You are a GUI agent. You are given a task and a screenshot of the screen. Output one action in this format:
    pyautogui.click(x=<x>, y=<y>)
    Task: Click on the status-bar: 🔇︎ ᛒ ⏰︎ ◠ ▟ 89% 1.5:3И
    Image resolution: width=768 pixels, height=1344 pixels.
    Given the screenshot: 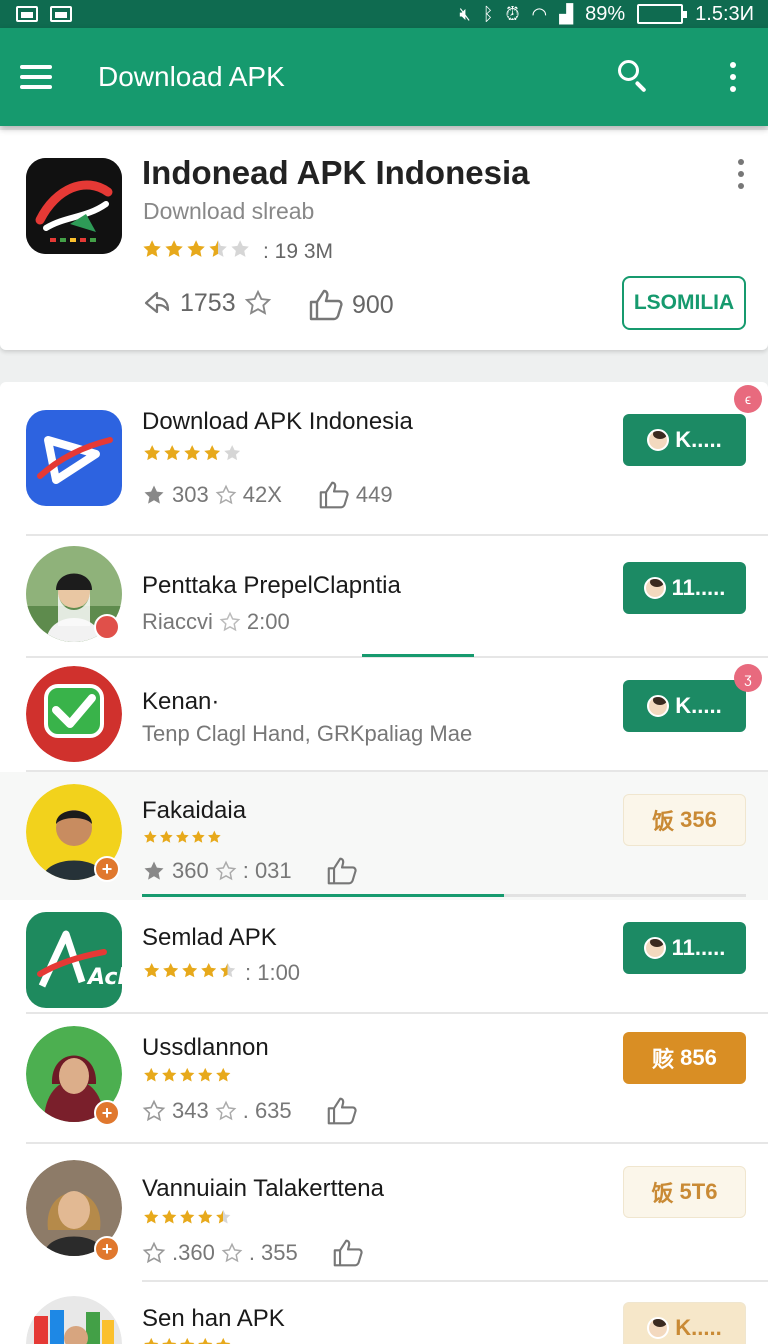 What is the action you would take?
    pyautogui.click(x=384, y=14)
    